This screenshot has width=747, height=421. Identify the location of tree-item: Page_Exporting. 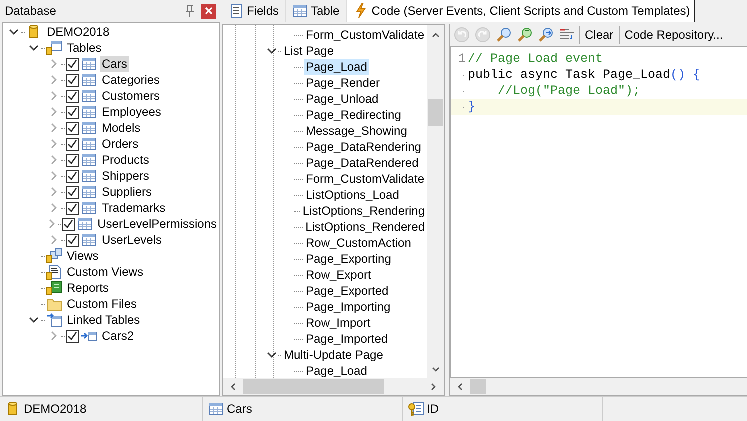
(349, 259).